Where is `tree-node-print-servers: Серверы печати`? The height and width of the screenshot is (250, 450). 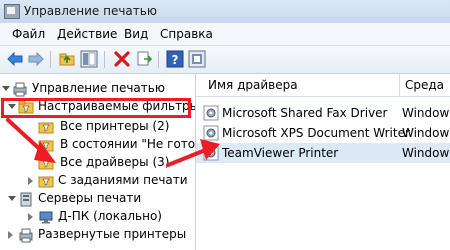
tree-node-print-servers: Серверы печати is located at coordinates (98, 199).